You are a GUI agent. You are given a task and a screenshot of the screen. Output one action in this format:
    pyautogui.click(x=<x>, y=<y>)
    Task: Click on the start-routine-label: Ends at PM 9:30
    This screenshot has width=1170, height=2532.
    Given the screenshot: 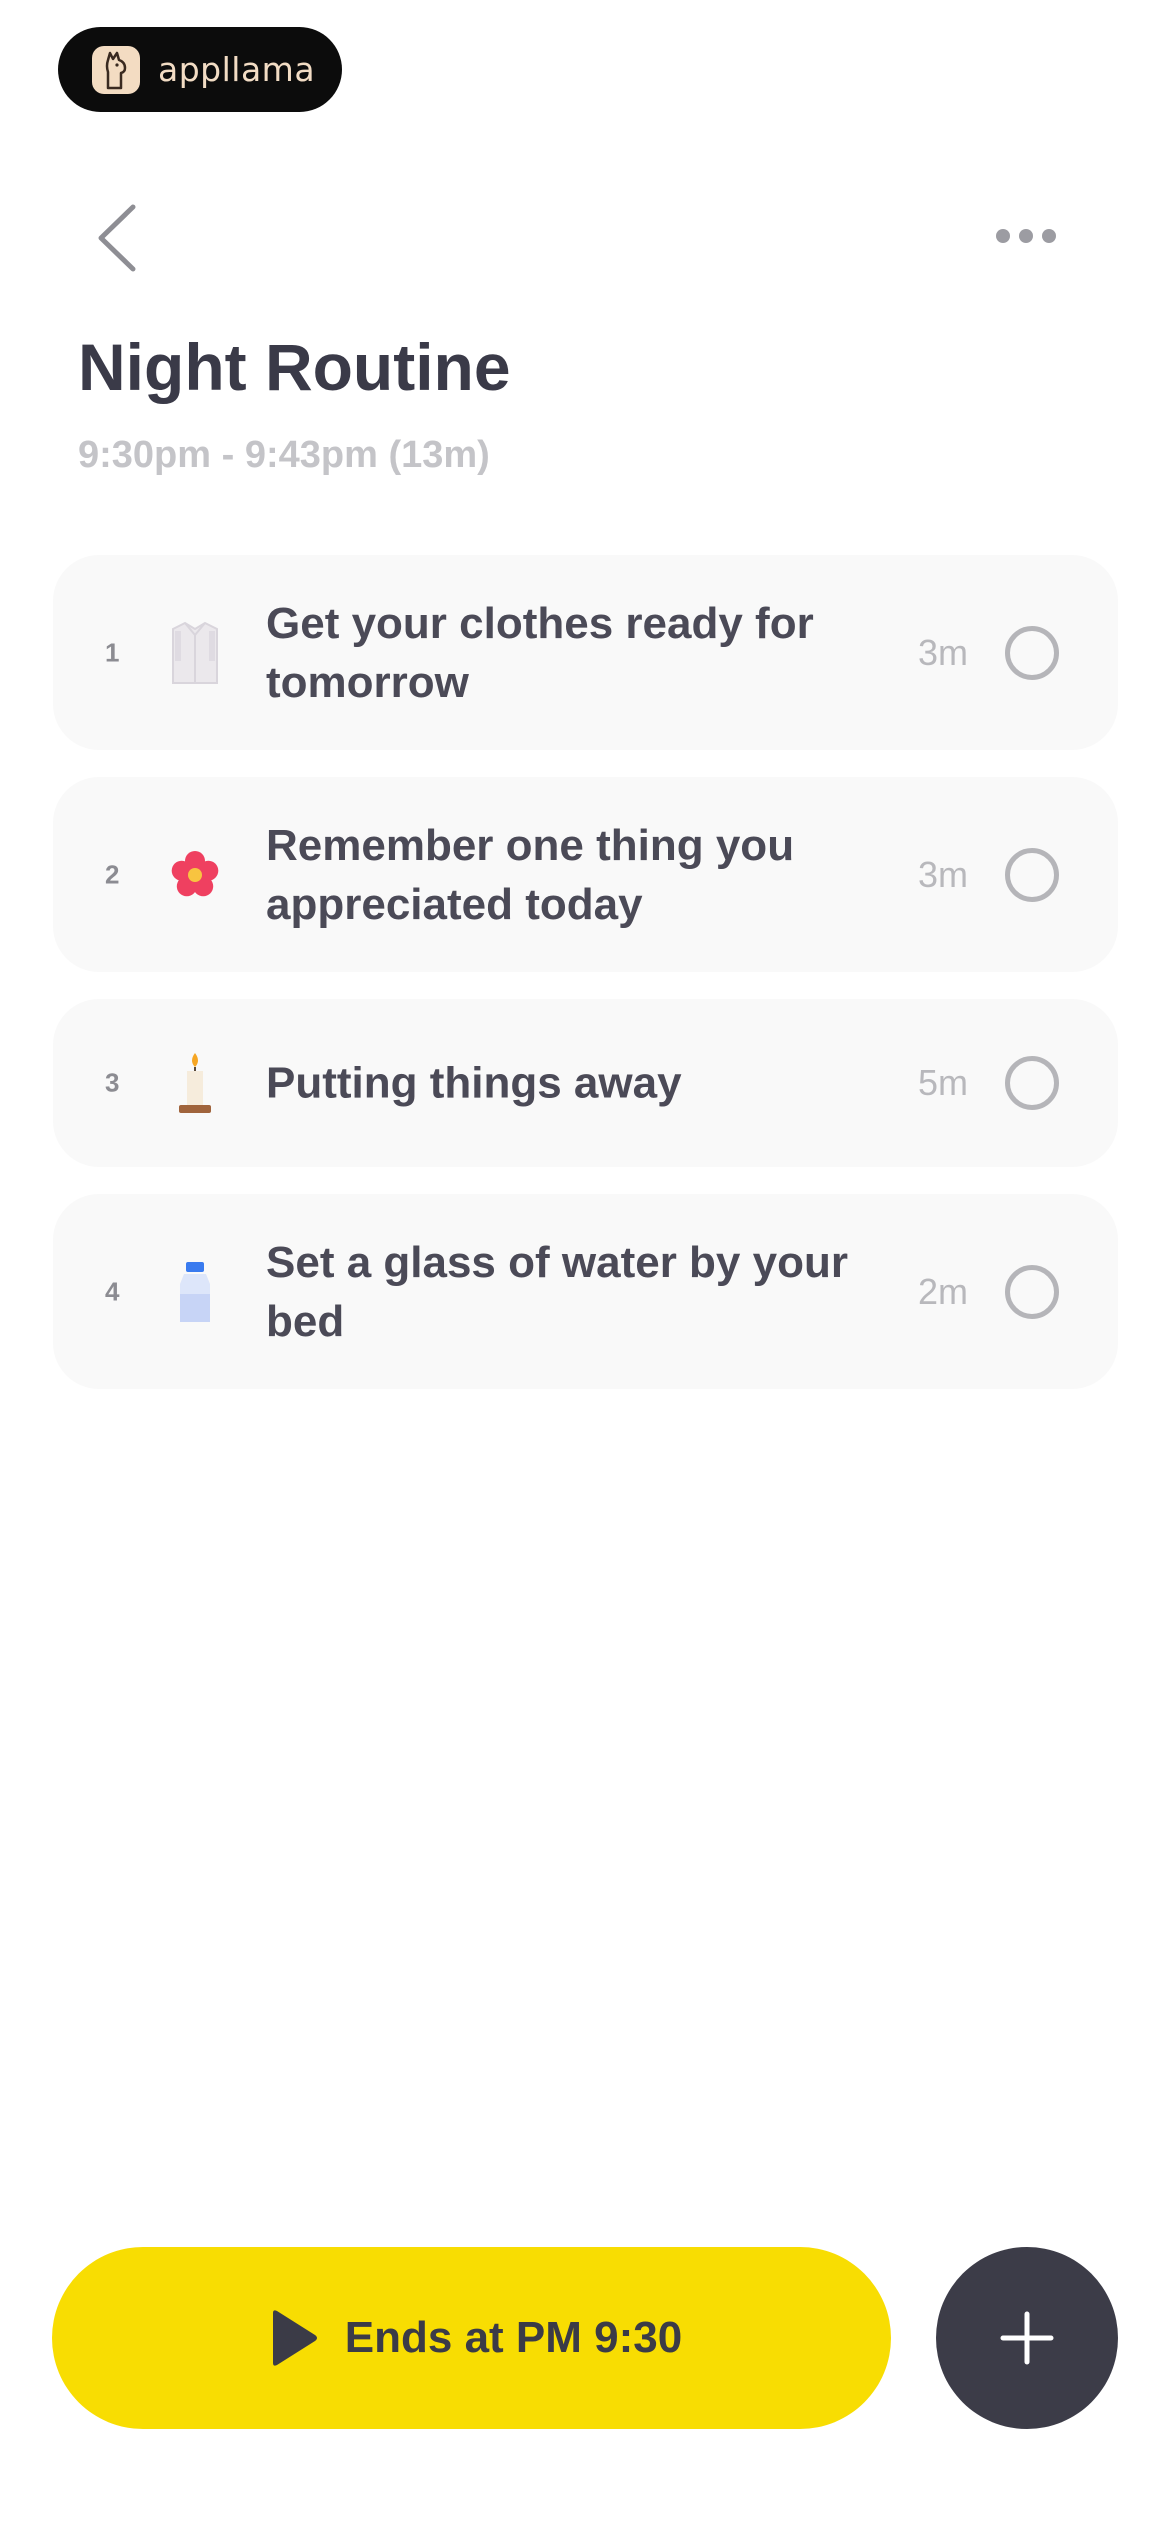 What is the action you would take?
    pyautogui.click(x=513, y=2337)
    